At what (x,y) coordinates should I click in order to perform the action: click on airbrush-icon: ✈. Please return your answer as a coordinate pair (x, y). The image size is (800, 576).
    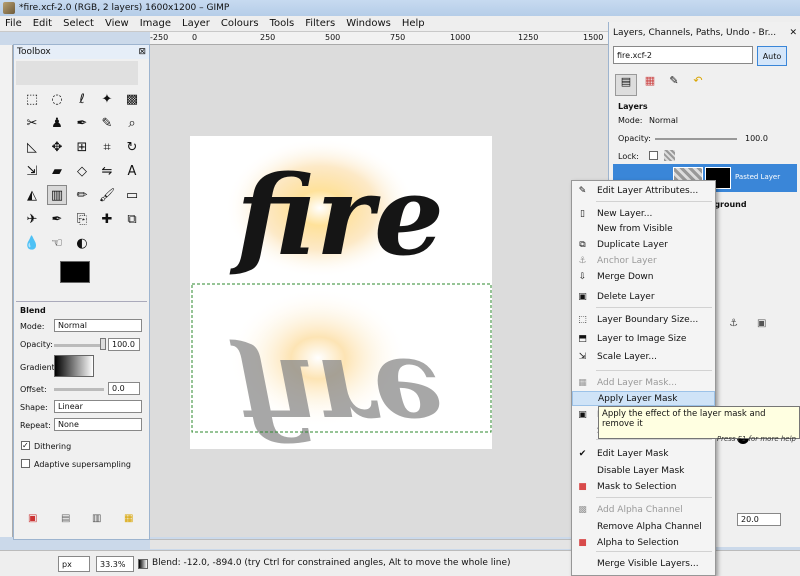
    Looking at the image, I should click on (32, 219).